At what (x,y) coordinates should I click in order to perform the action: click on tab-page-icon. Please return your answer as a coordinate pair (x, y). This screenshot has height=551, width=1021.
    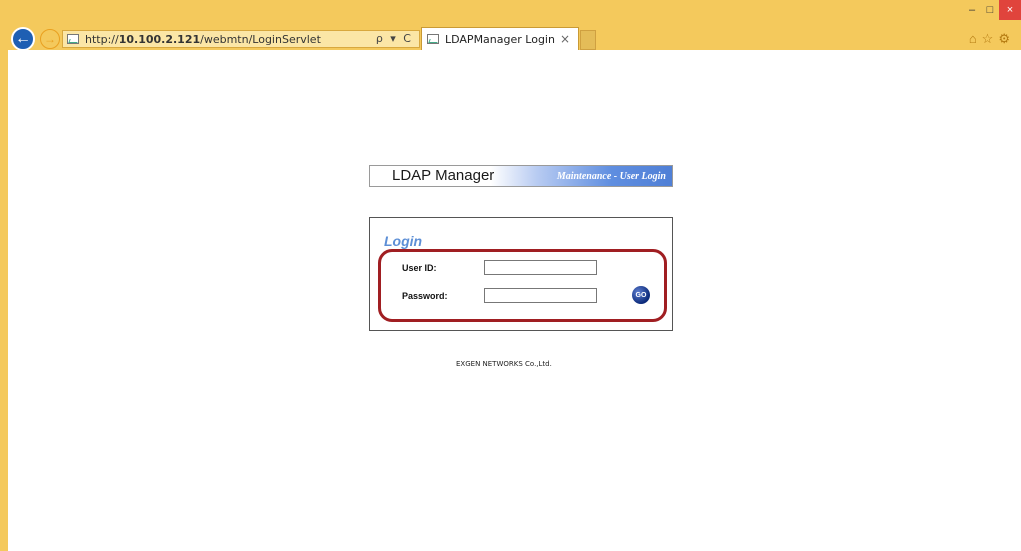
    Looking at the image, I should click on (433, 39).